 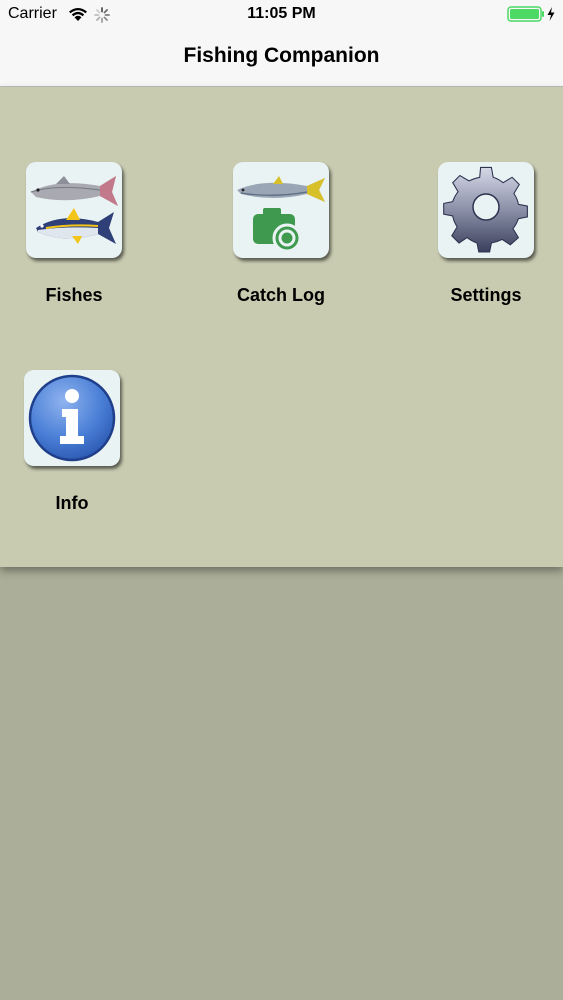 What do you see at coordinates (74, 210) in the screenshot?
I see `fishes-icon` at bounding box center [74, 210].